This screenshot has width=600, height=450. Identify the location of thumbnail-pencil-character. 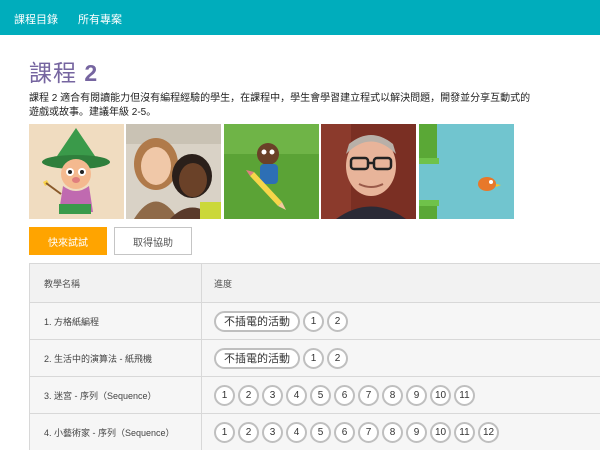
(271, 171).